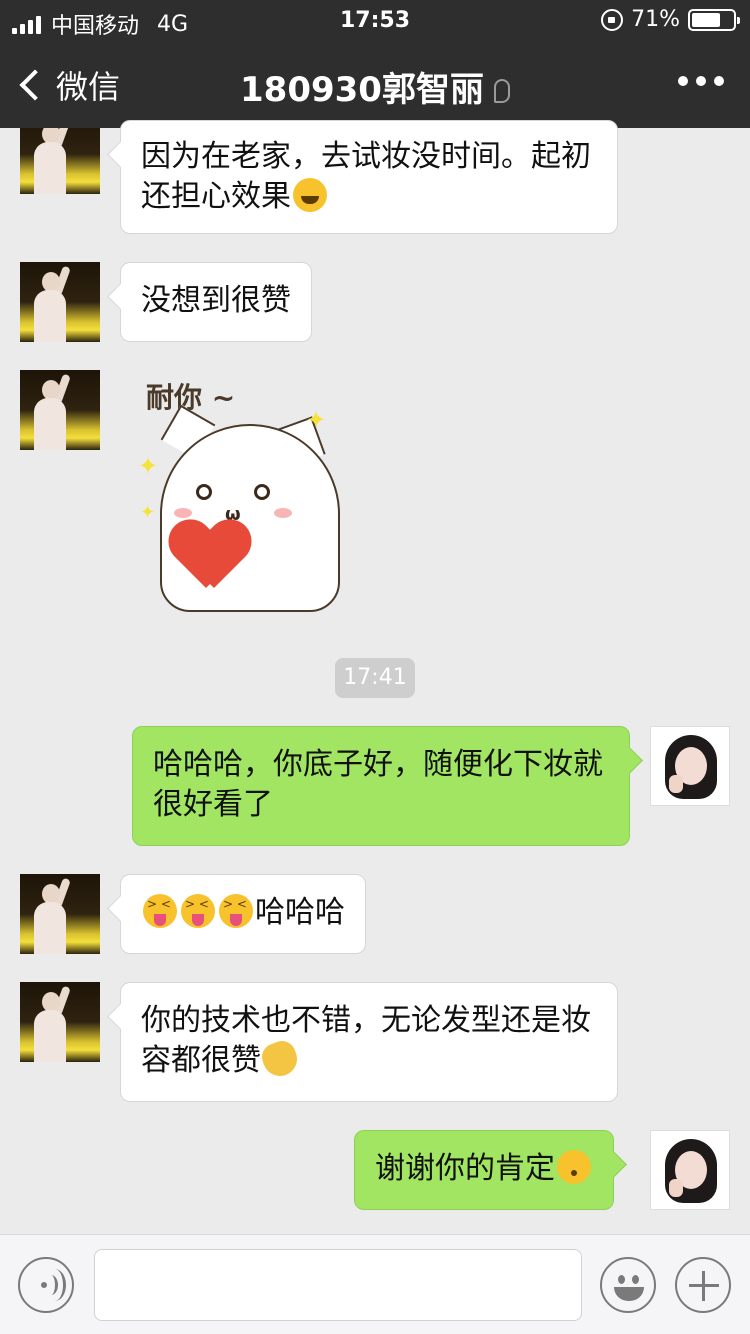 The width and height of the screenshot is (750, 1334). Describe the element at coordinates (714, 19) in the screenshot. I see `battery-icon` at that location.